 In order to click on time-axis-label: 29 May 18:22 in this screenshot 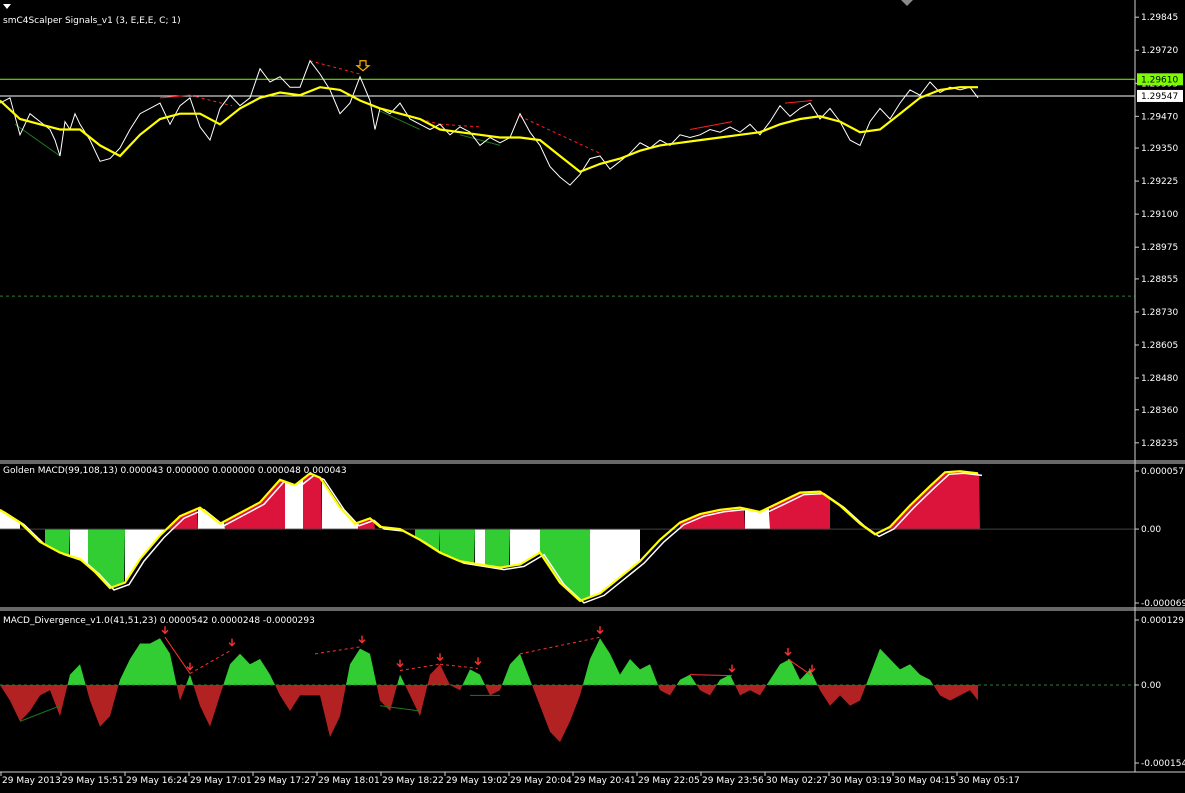, I will do `click(413, 781)`.